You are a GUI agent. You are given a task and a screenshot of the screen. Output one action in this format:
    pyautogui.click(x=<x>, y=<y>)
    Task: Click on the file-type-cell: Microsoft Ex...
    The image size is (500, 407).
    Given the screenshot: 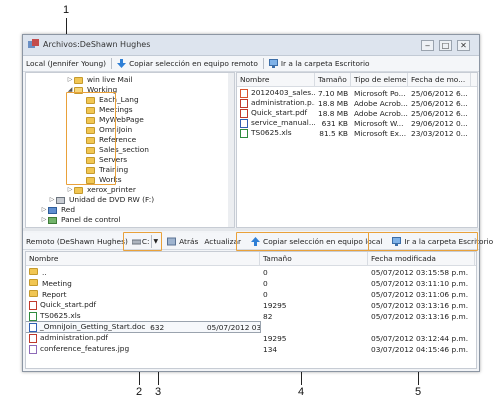 What is the action you would take?
    pyautogui.click(x=380, y=133)
    